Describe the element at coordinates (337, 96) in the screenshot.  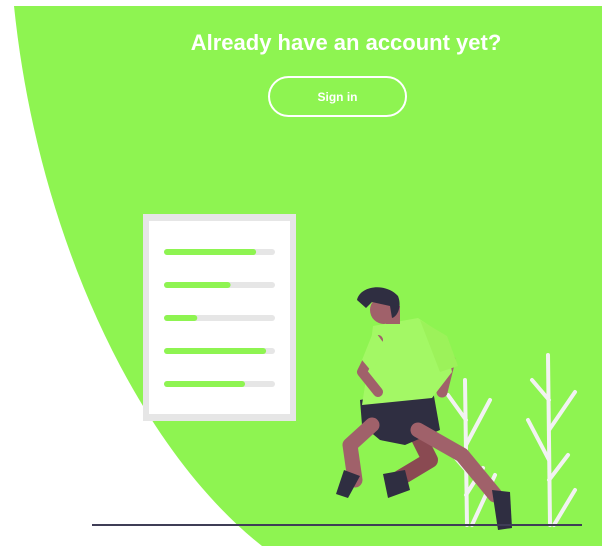
I see `sign-in-button: Sign in` at that location.